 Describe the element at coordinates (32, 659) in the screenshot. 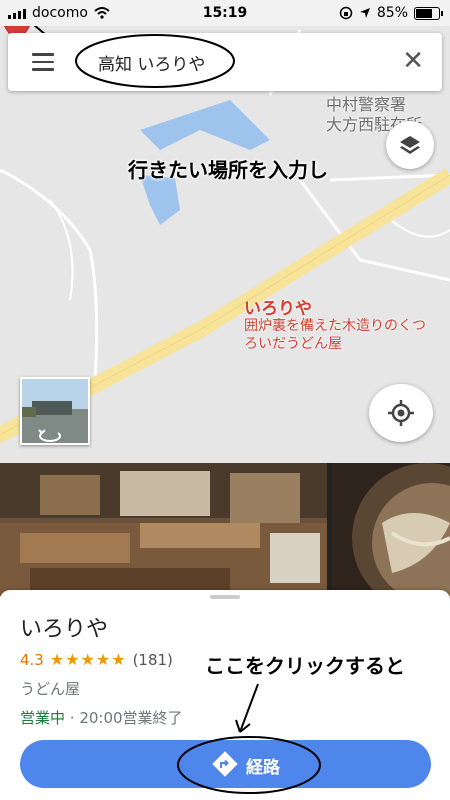

I see `rating-value: 4.3` at that location.